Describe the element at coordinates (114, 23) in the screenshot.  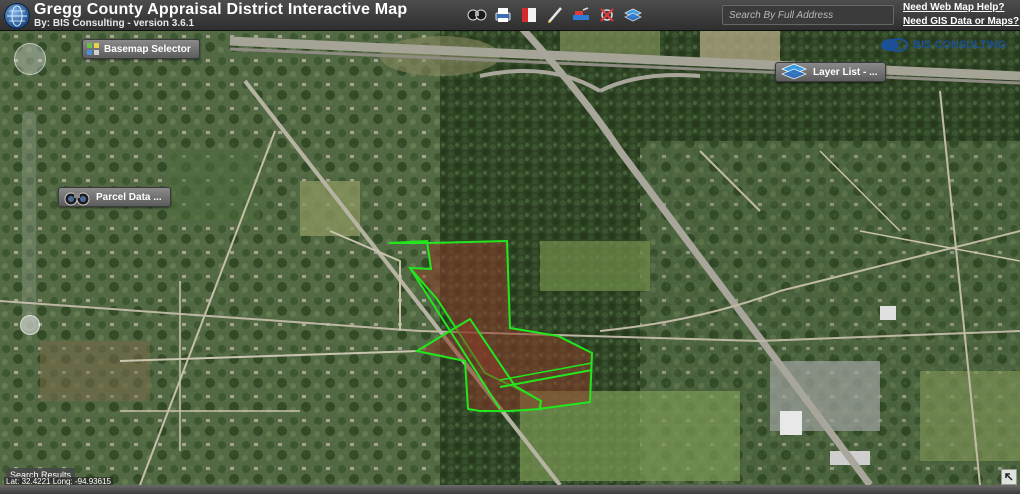
I see `app-subtitle: By: BIS Consulting - version 3.6.1` at that location.